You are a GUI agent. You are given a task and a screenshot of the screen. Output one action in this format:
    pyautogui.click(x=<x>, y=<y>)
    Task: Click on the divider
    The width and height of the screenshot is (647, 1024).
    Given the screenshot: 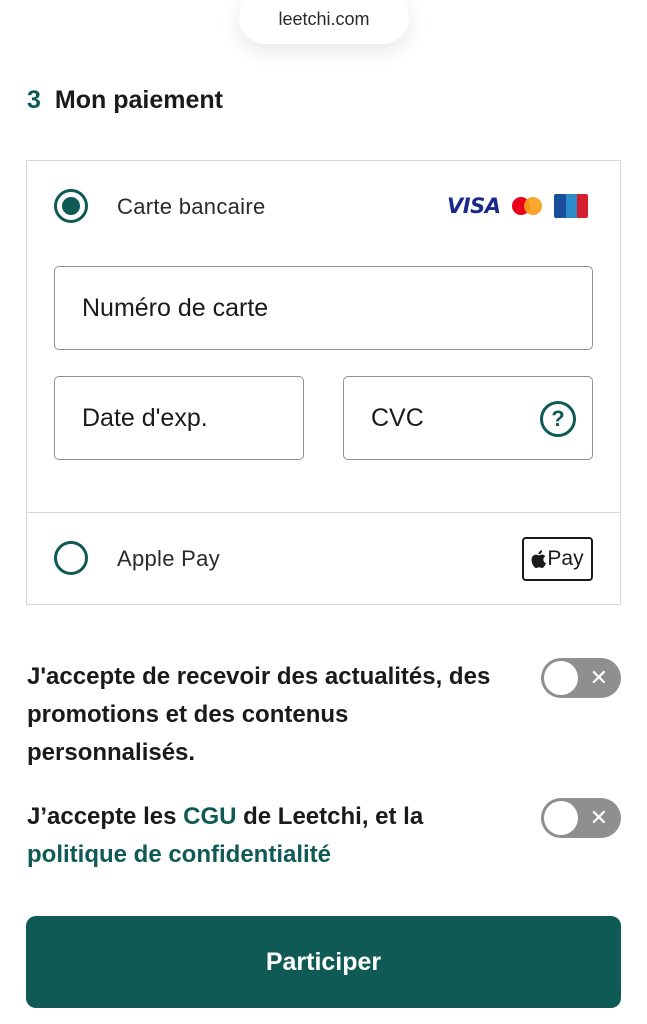 What is the action you would take?
    pyautogui.click(x=323, y=512)
    